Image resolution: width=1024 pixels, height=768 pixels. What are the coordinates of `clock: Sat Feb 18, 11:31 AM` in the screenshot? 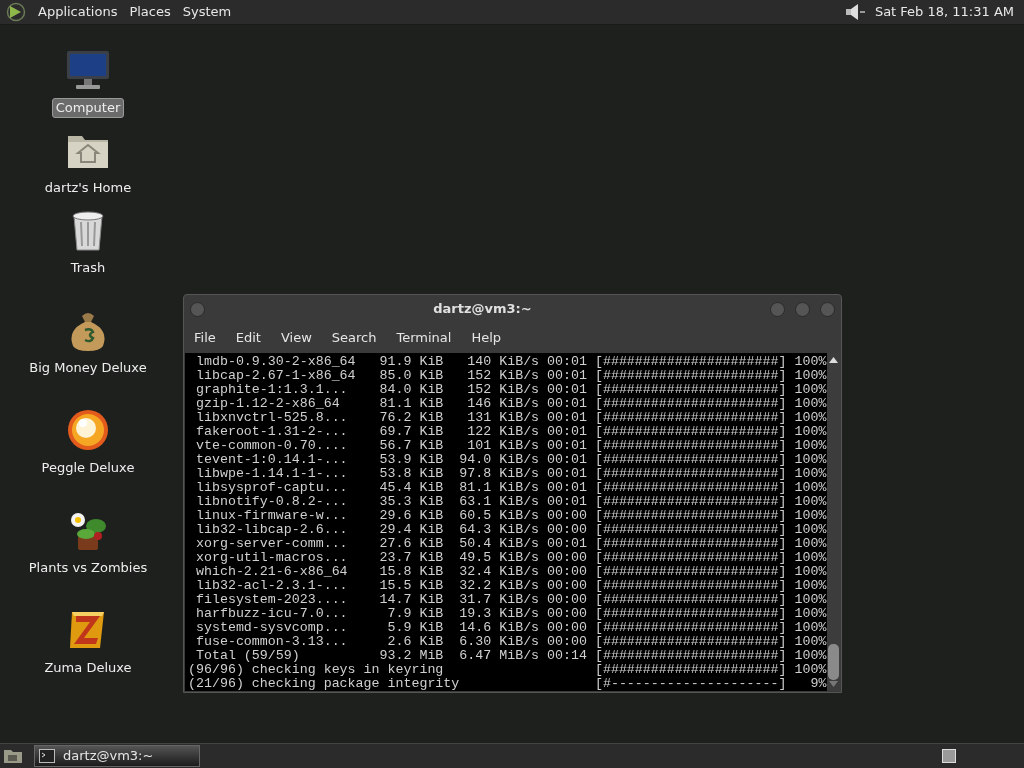 It's located at (946, 12).